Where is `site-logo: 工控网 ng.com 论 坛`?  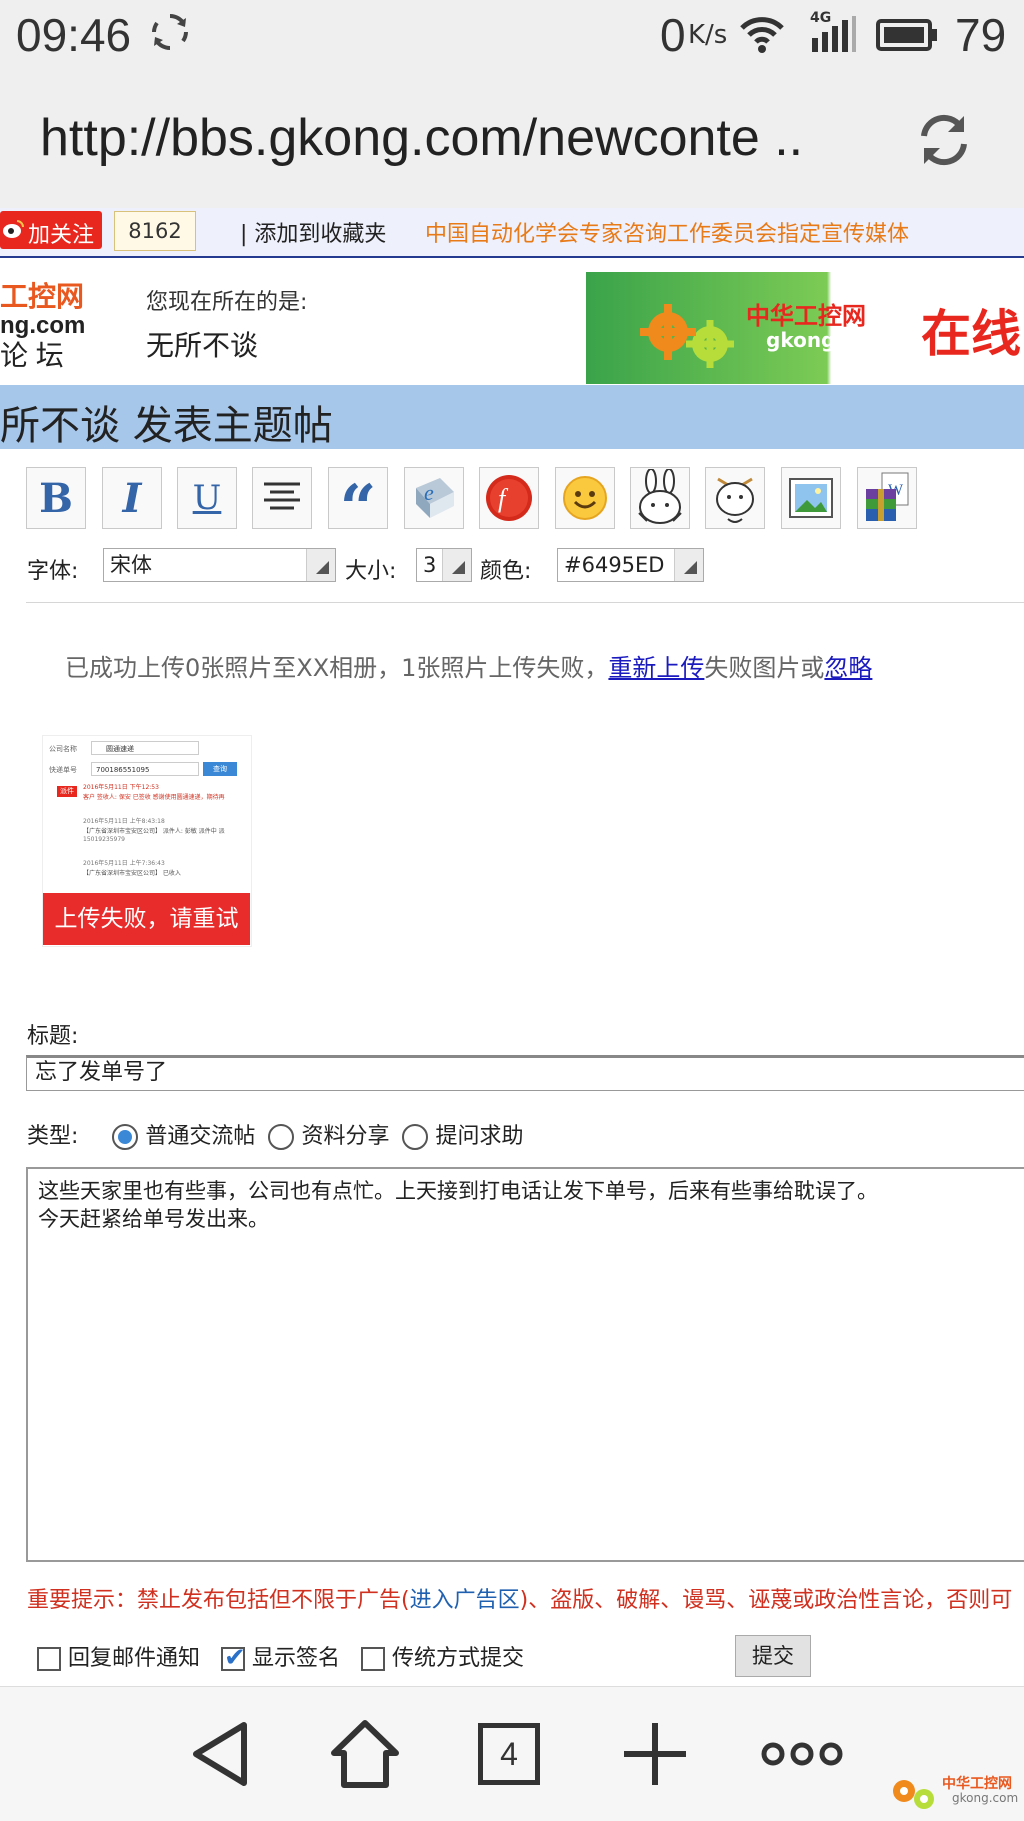 site-logo: 工控网 ng.com 论 坛 is located at coordinates (45, 328).